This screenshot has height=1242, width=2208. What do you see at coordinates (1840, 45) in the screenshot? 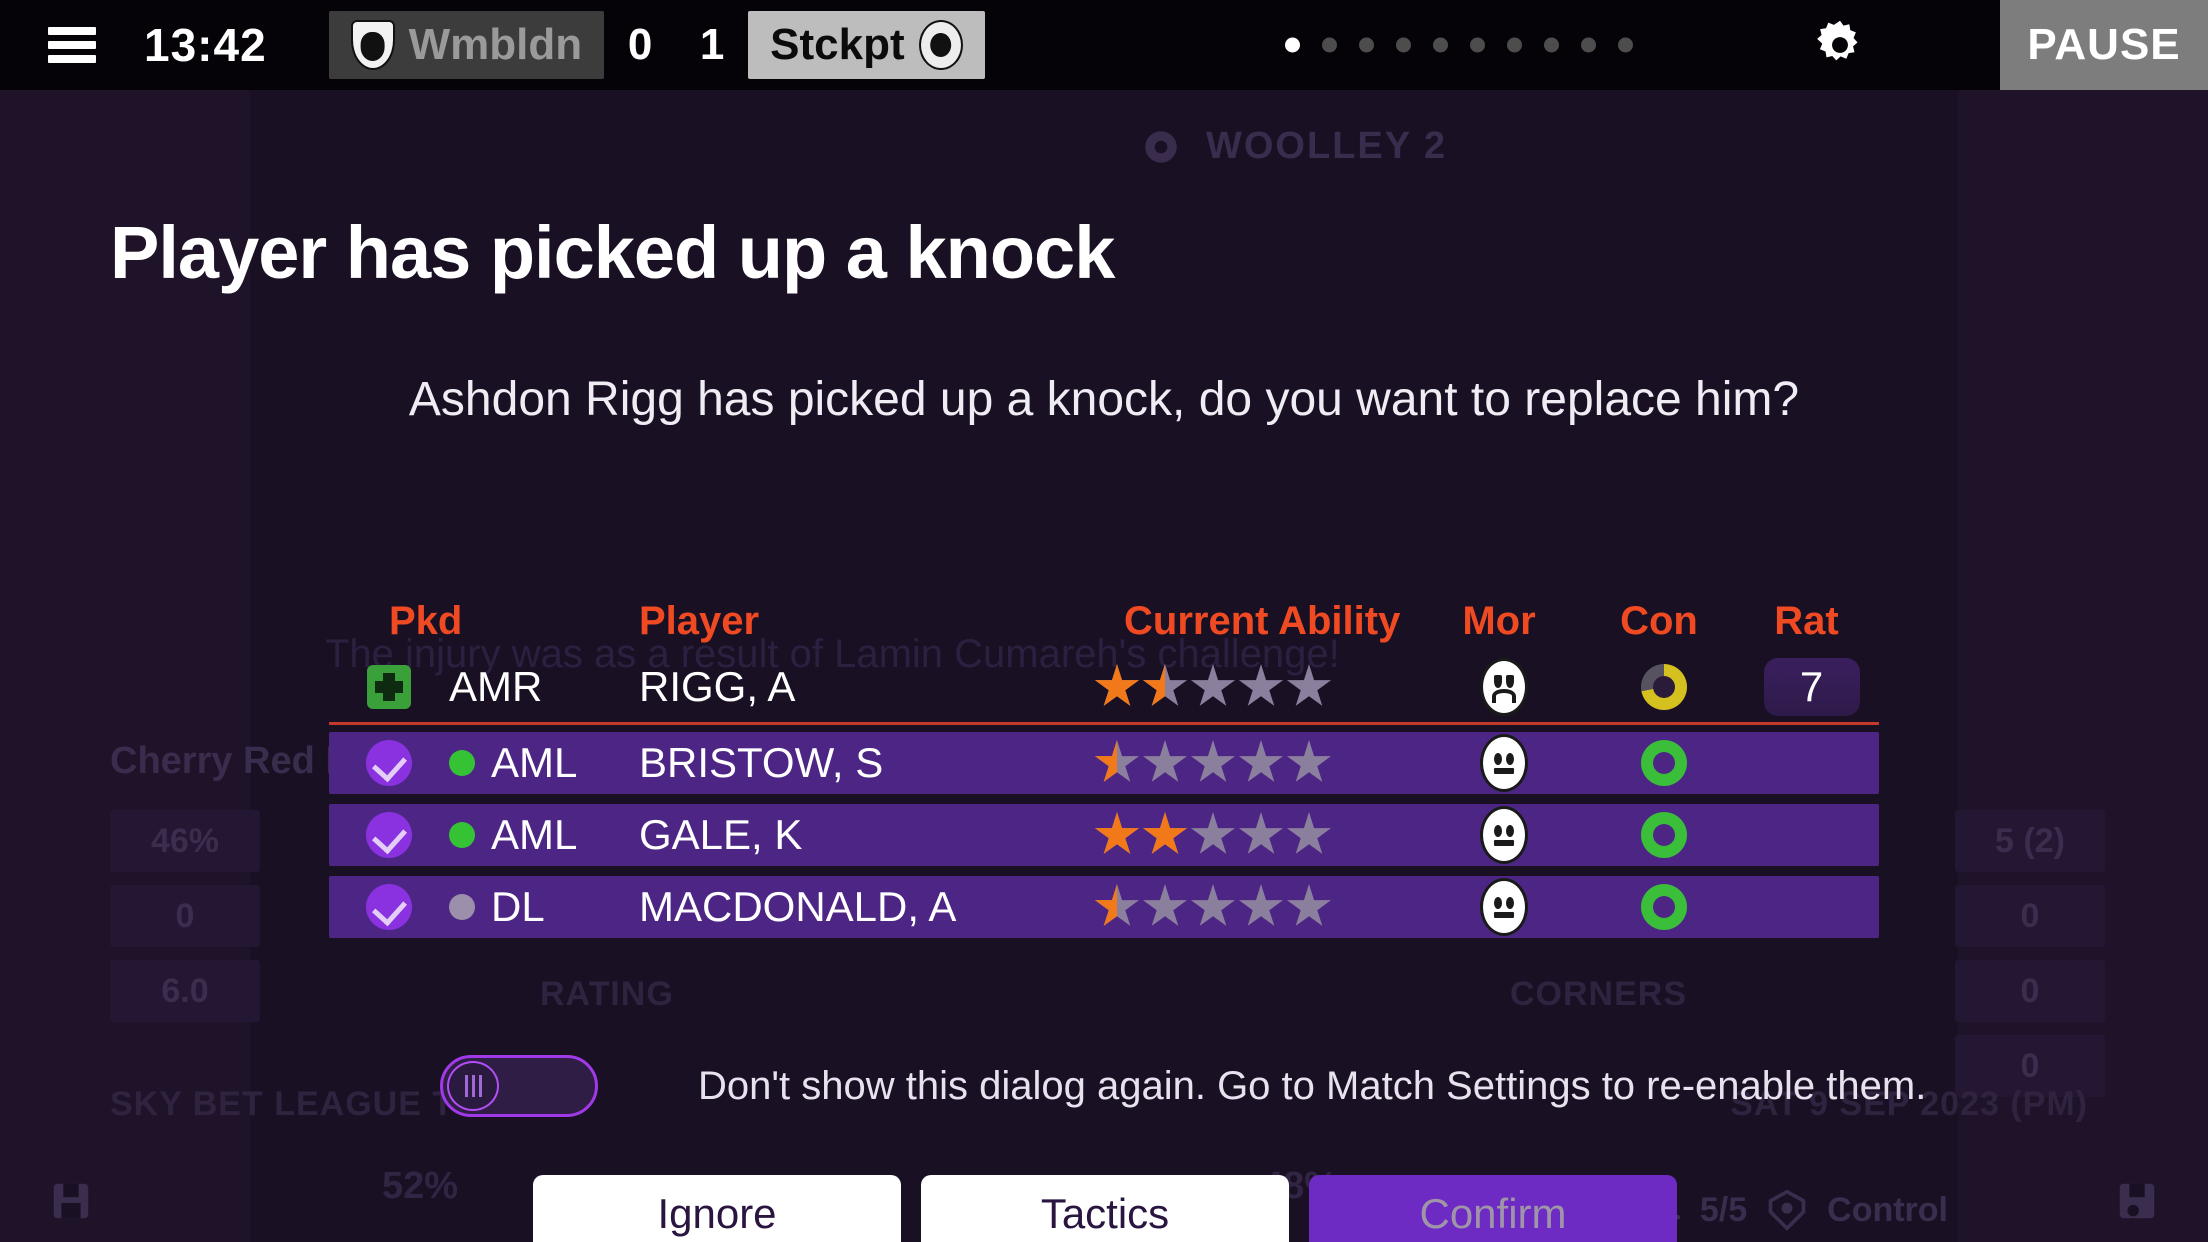
I see `gear-icon` at bounding box center [1840, 45].